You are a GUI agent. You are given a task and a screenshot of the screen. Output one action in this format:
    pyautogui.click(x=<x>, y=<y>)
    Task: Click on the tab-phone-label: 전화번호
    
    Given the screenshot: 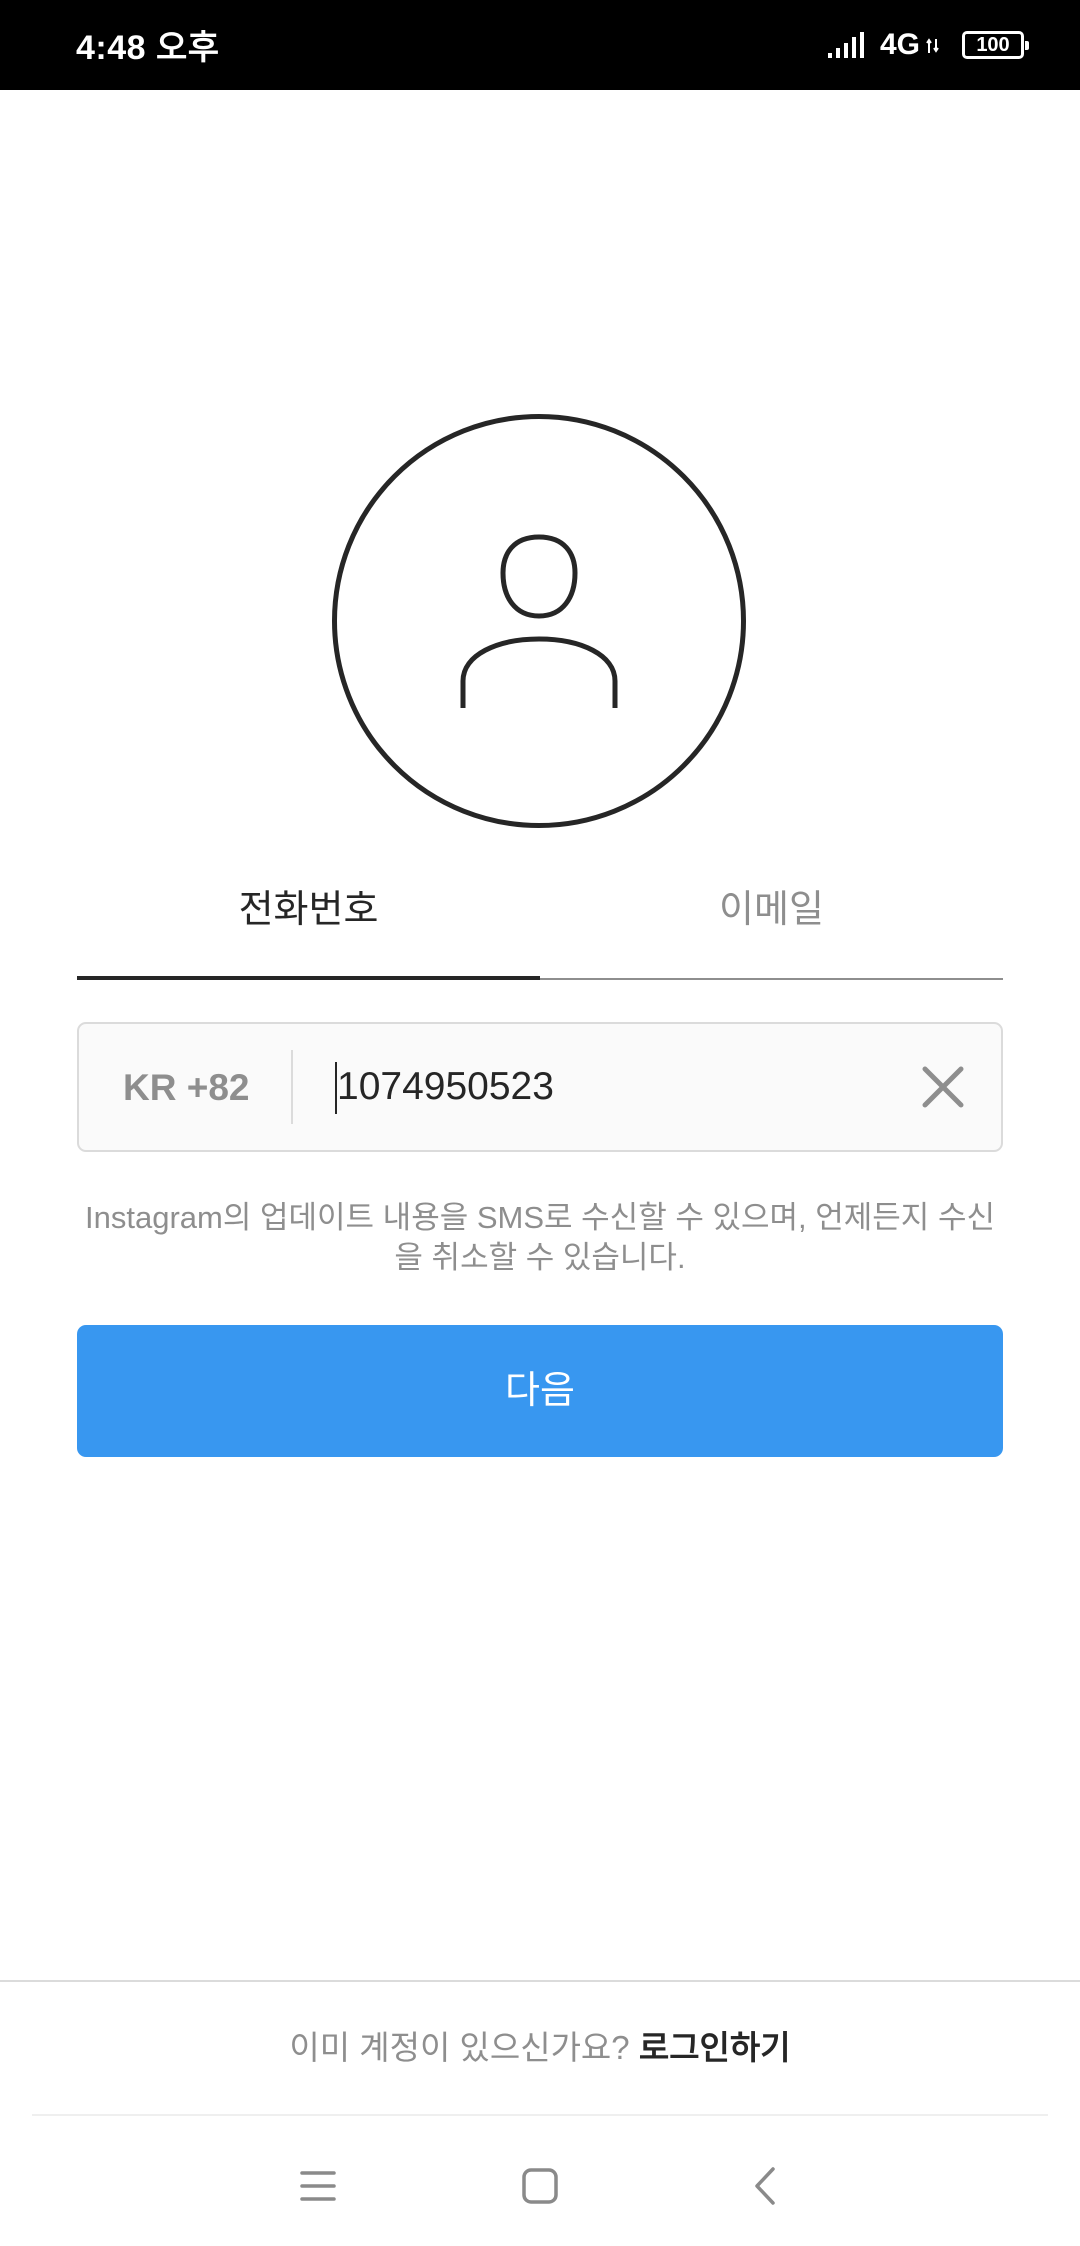 What is the action you would take?
    pyautogui.click(x=308, y=910)
    